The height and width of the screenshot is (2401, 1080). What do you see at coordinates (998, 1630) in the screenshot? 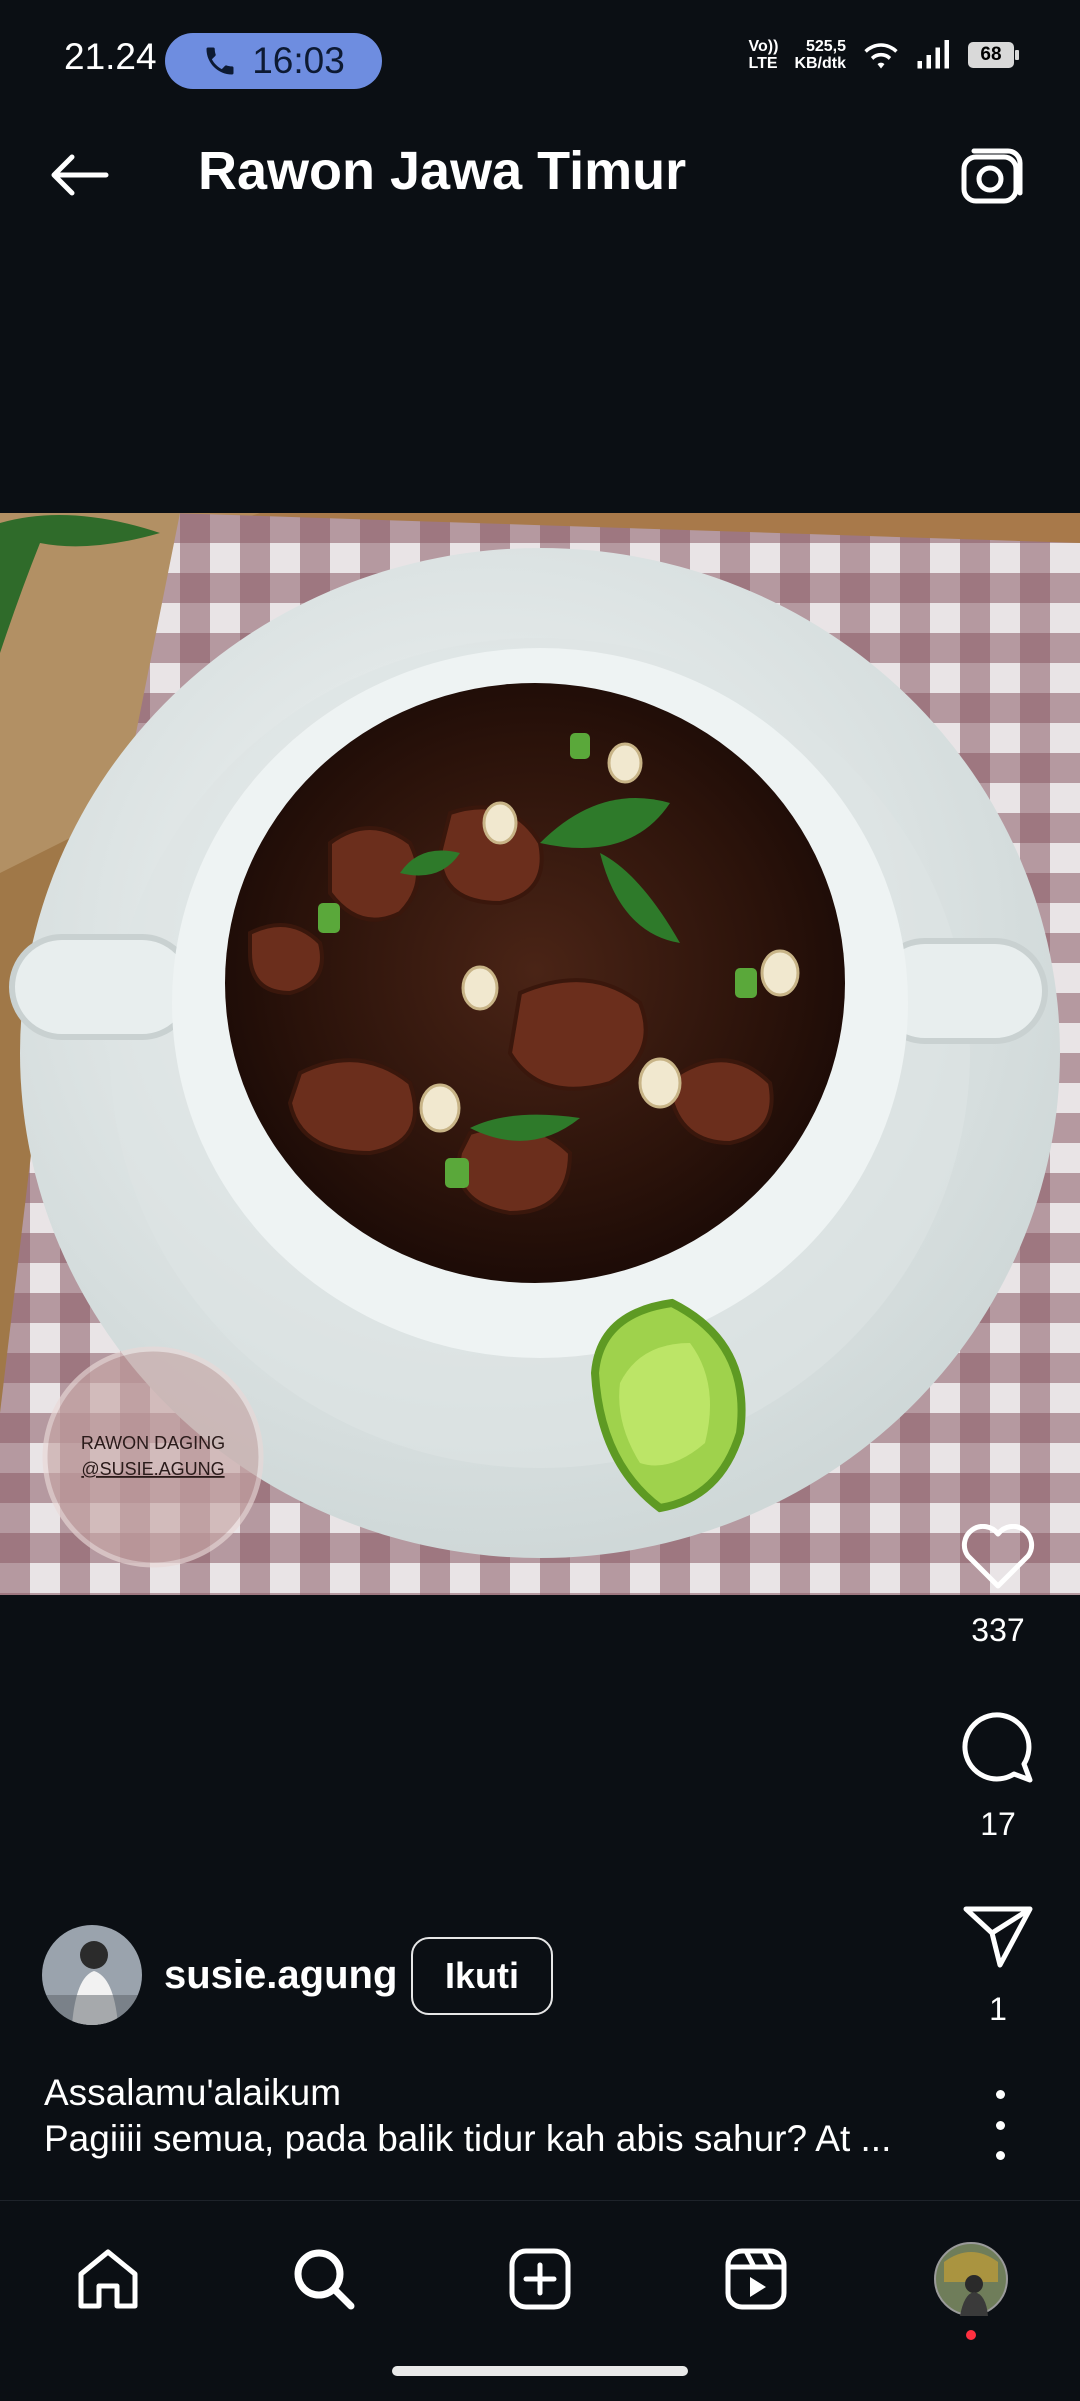
I see `like-count: 337` at bounding box center [998, 1630].